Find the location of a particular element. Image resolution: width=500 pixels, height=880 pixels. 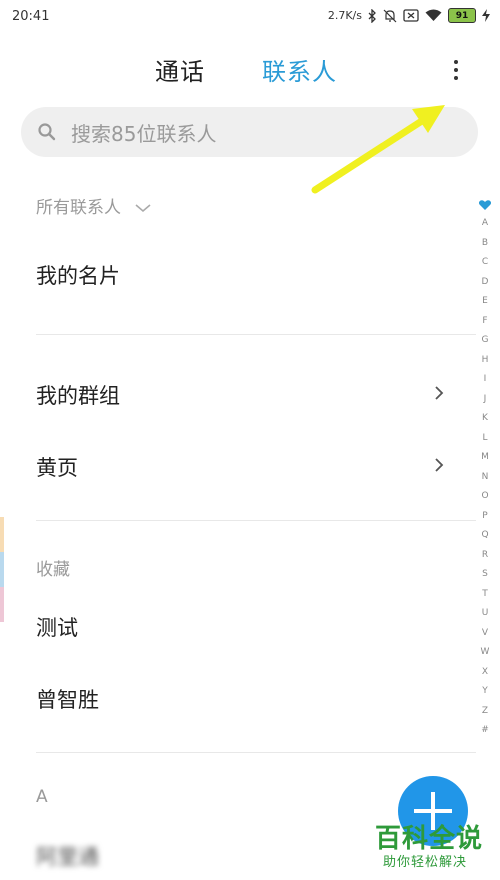

index-letter: E is located at coordinates (485, 302).